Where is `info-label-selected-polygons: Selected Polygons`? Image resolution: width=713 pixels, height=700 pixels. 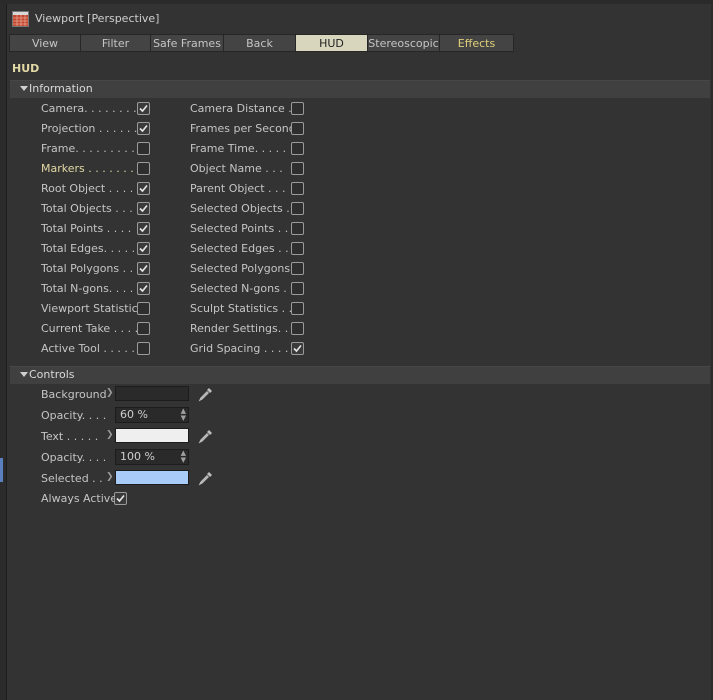
info-label-selected-polygons: Selected Polygons is located at coordinates (240, 268).